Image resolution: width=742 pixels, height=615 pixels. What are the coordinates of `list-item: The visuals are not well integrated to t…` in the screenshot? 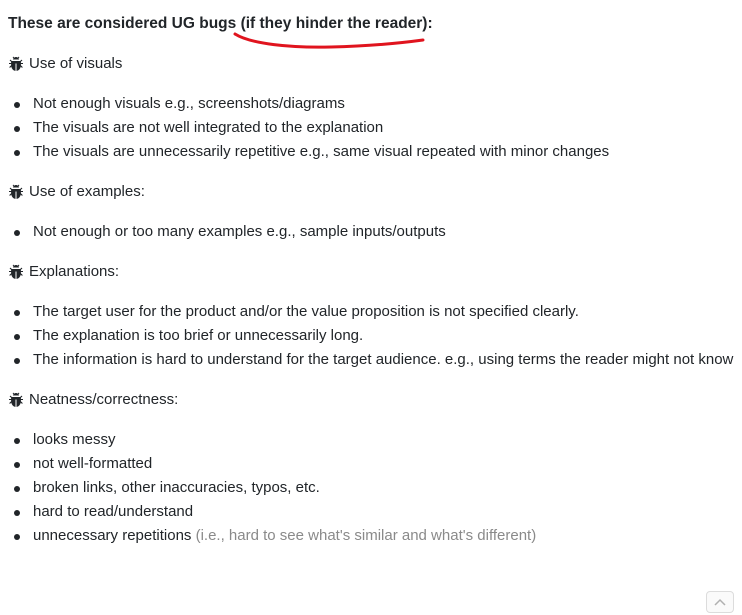 It's located at (374, 128).